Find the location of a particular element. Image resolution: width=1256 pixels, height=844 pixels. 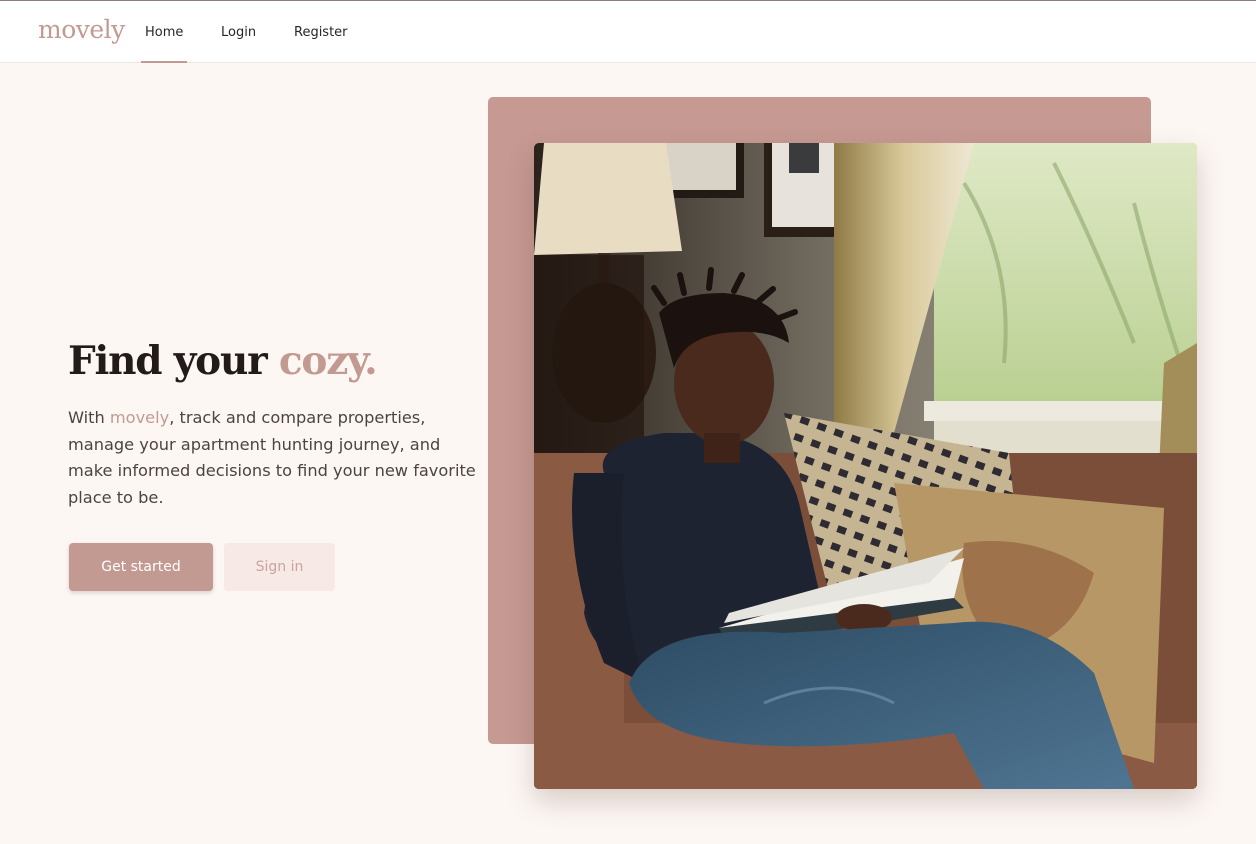

nav-active-indicator is located at coordinates (164, 62).